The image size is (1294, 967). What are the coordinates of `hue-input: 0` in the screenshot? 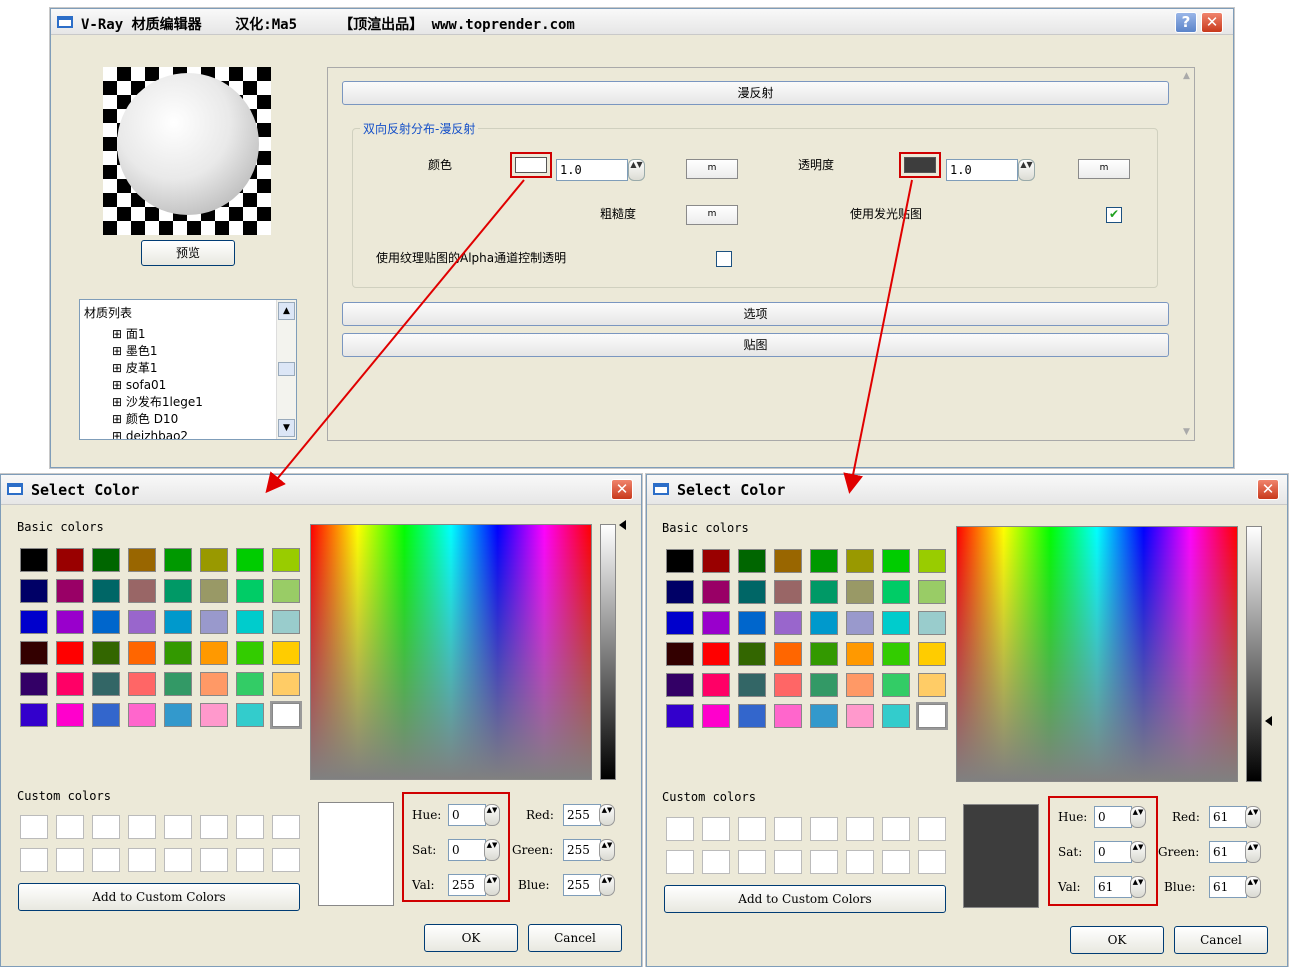 It's located at (1113, 817).